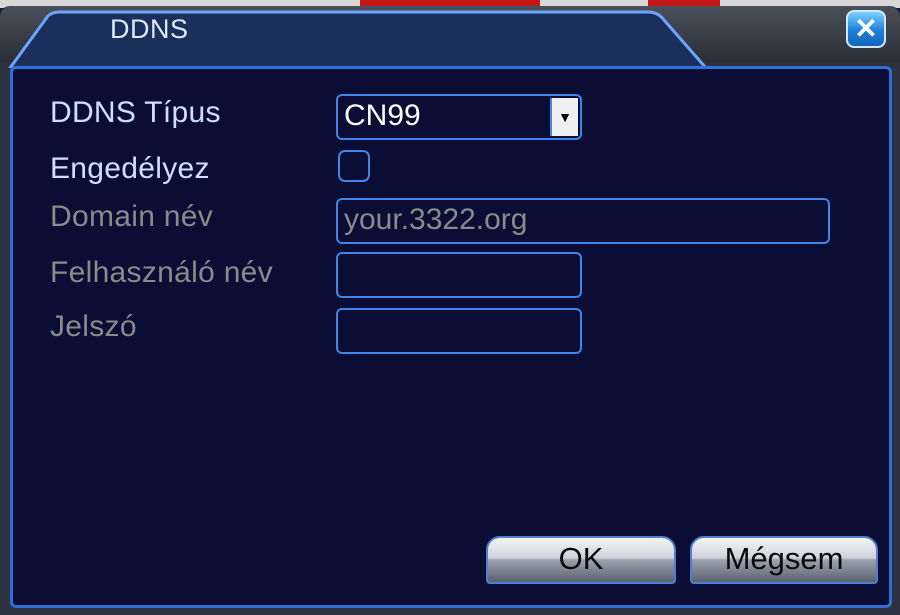 This screenshot has height=615, width=900. Describe the element at coordinates (564, 117) in the screenshot. I see `chevron-down-icon: ▼` at that location.